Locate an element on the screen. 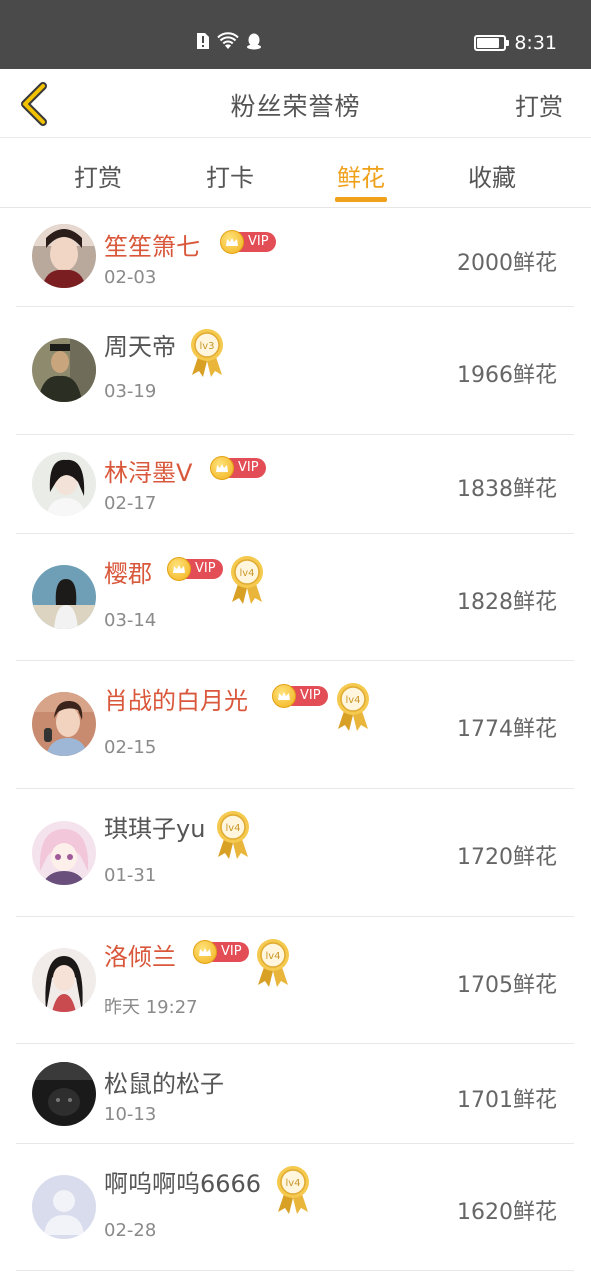 This screenshot has height=1280, width=591. fan-date: 01-31 is located at coordinates (130, 875).